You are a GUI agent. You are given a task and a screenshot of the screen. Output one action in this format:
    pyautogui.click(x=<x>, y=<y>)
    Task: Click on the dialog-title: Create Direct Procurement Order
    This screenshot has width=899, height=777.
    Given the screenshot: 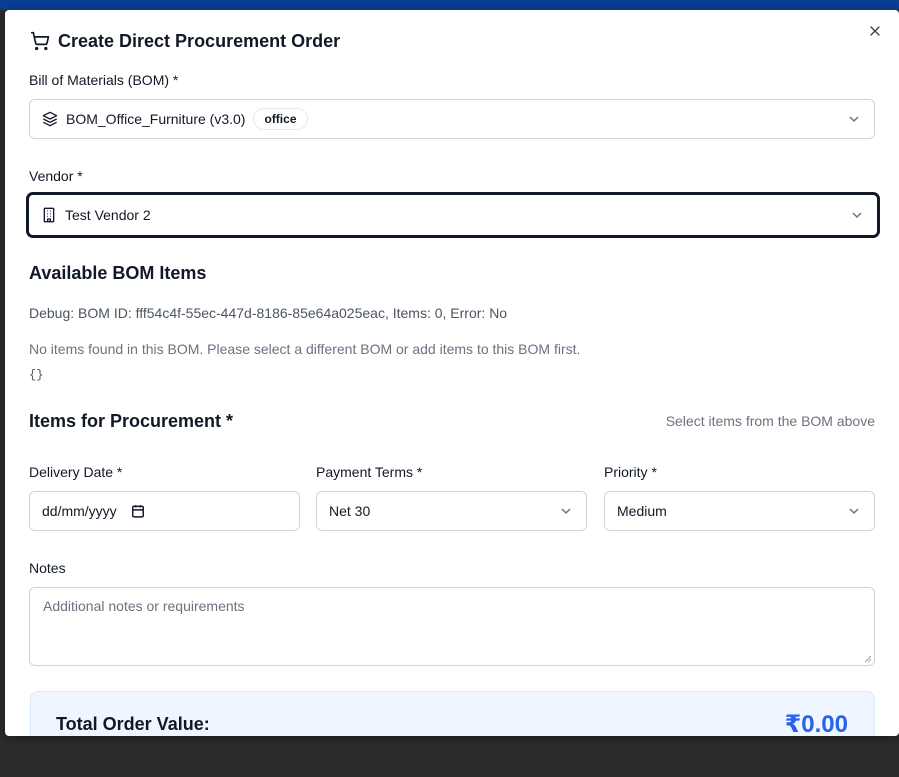 What is the action you would take?
    pyautogui.click(x=199, y=40)
    